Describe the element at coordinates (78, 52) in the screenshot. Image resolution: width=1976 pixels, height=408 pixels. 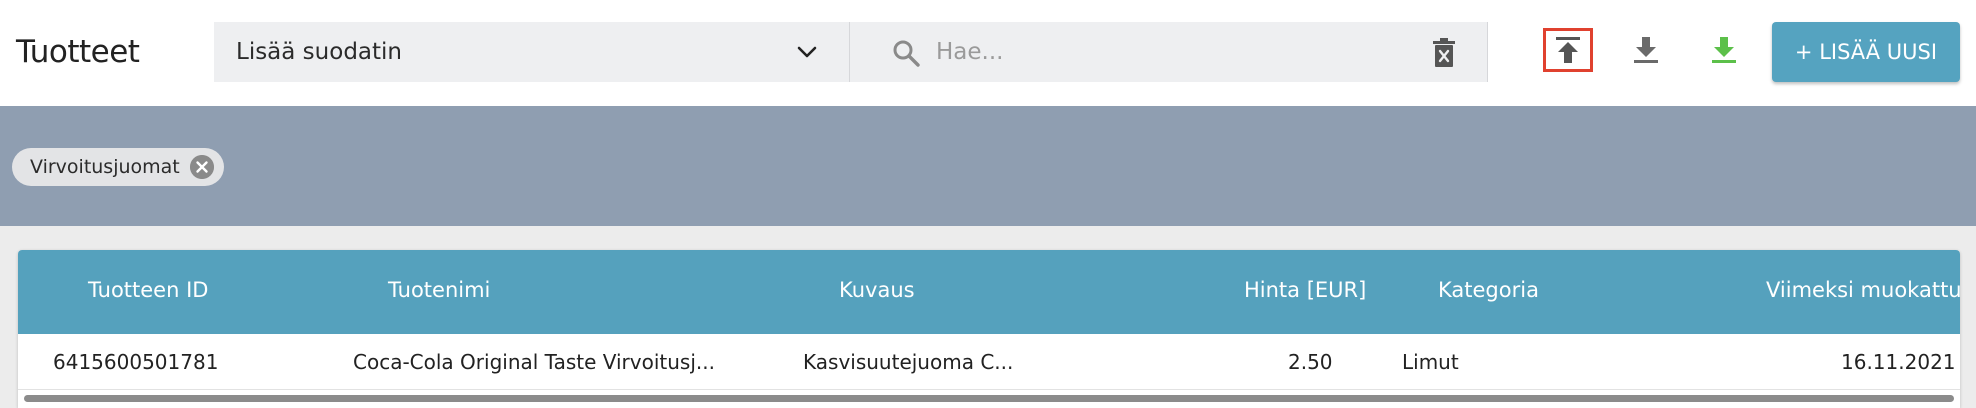
I see `page-title: Tuotteet` at that location.